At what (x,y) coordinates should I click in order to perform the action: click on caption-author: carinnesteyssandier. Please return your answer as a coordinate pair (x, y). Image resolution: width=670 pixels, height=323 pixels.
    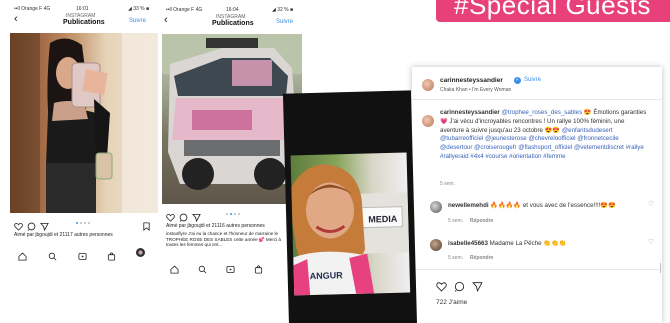
    Looking at the image, I should click on (470, 112).